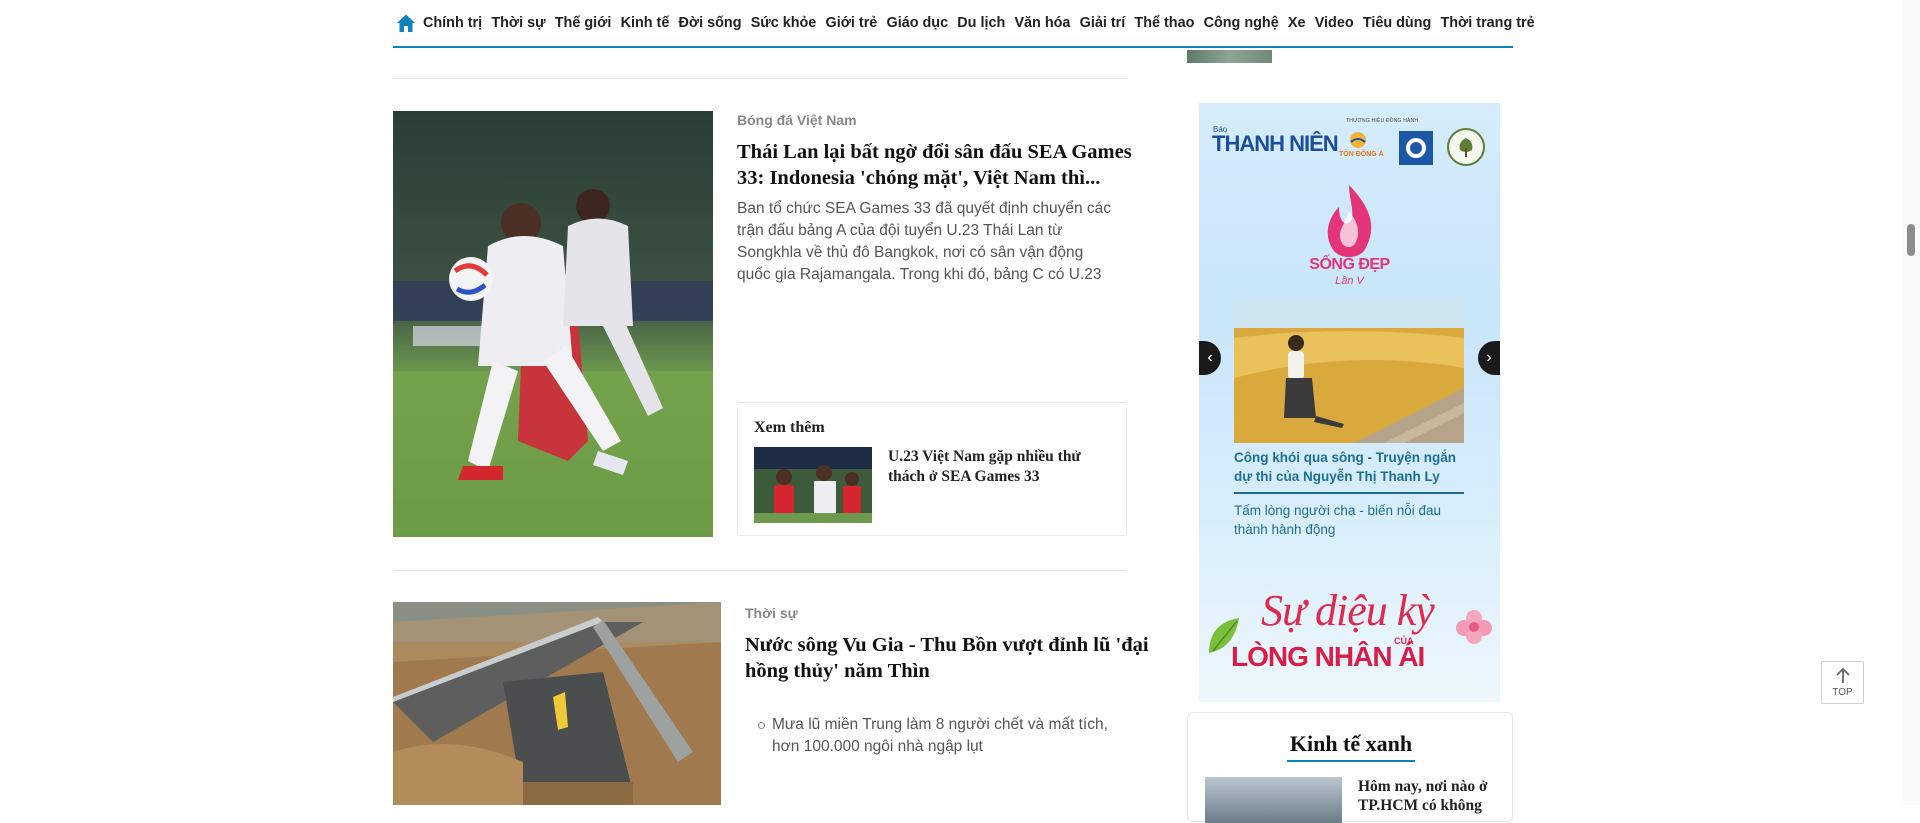 The width and height of the screenshot is (1920, 823). I want to click on home-icon, so click(406, 23).